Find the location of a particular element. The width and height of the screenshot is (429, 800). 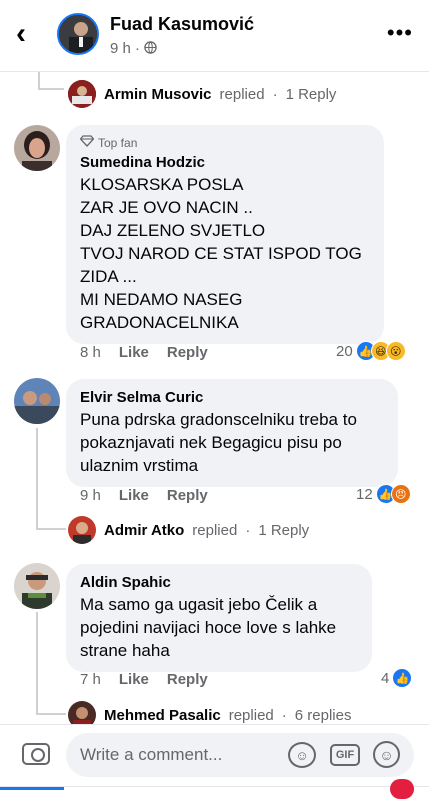

comment-time: 8 h is located at coordinates (90, 352).